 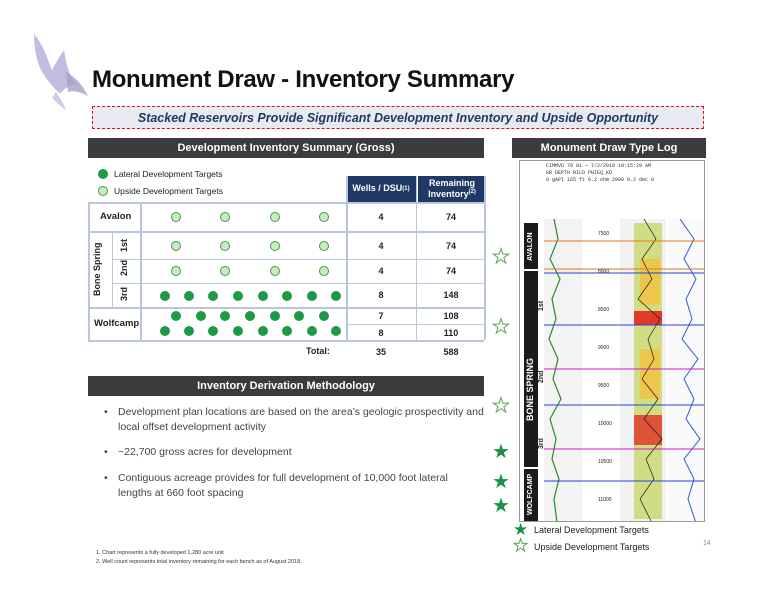 What do you see at coordinates (591, 530) in the screenshot?
I see `log-legend-lateral: Lateral Development Targets` at bounding box center [591, 530].